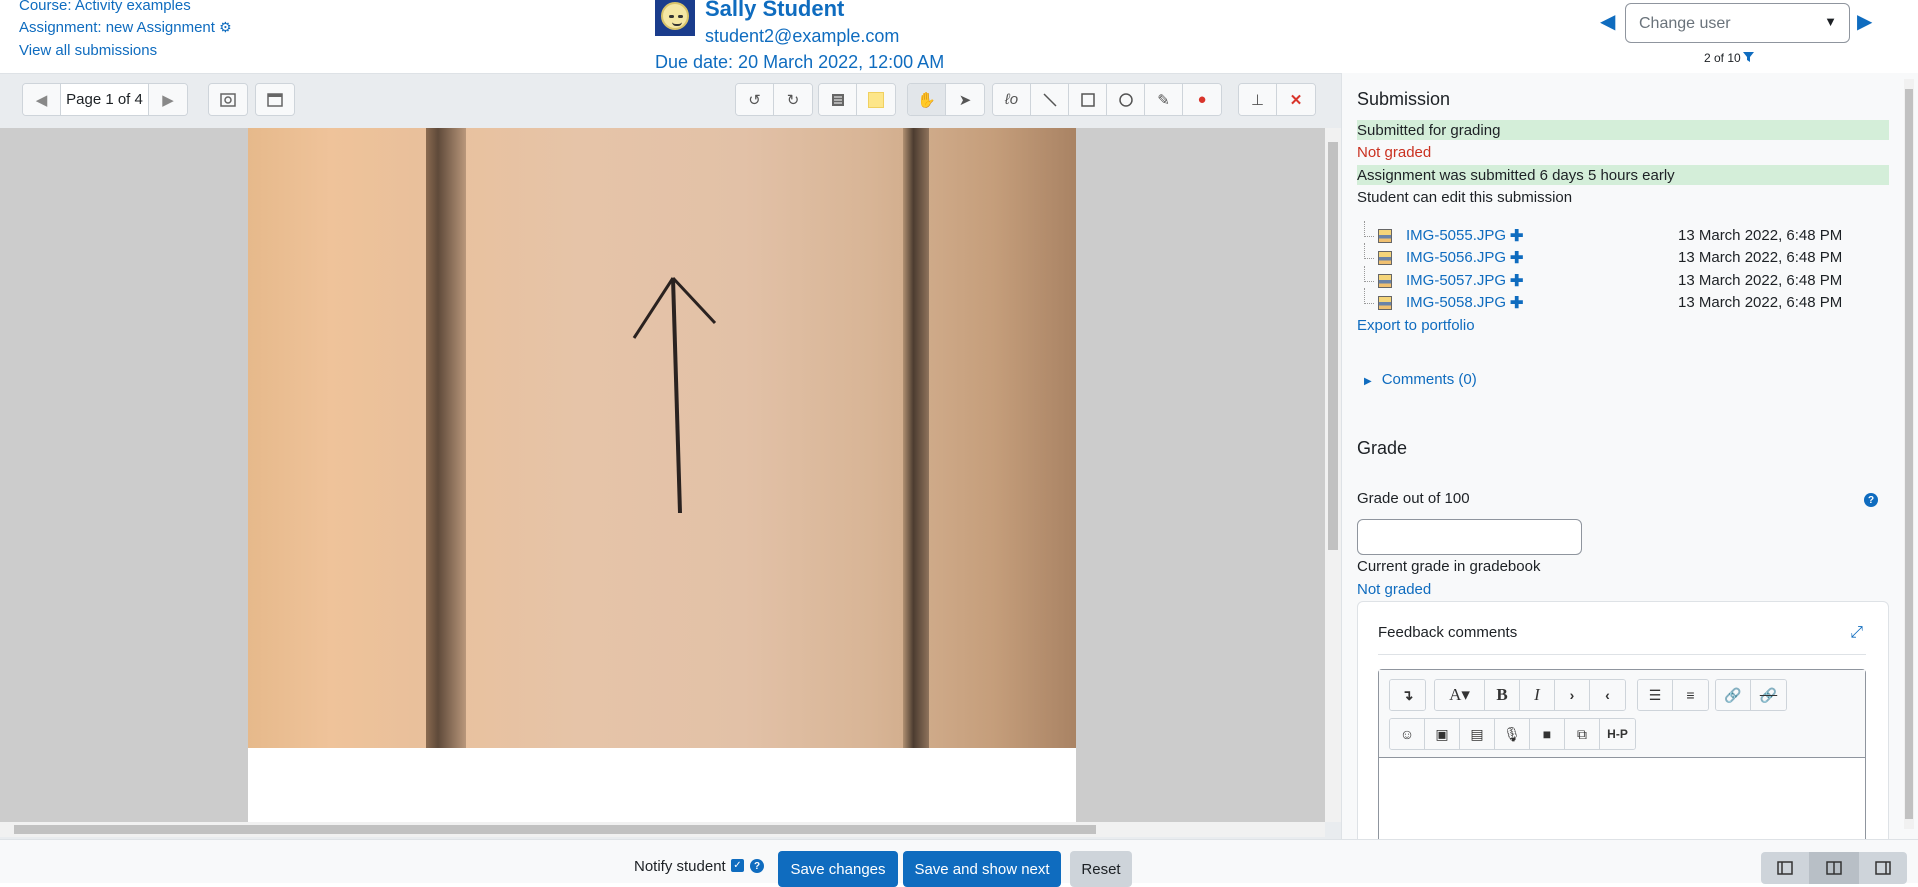 Image resolution: width=1918 pixels, height=887 pixels. Describe the element at coordinates (1368, 381) in the screenshot. I see `caret-right-icon: ▶` at that location.